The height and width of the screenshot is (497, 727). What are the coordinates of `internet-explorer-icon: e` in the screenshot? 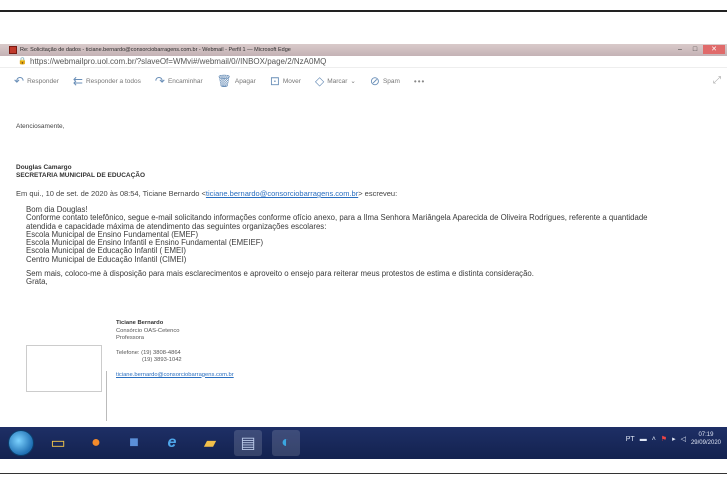 It's located at (172, 443).